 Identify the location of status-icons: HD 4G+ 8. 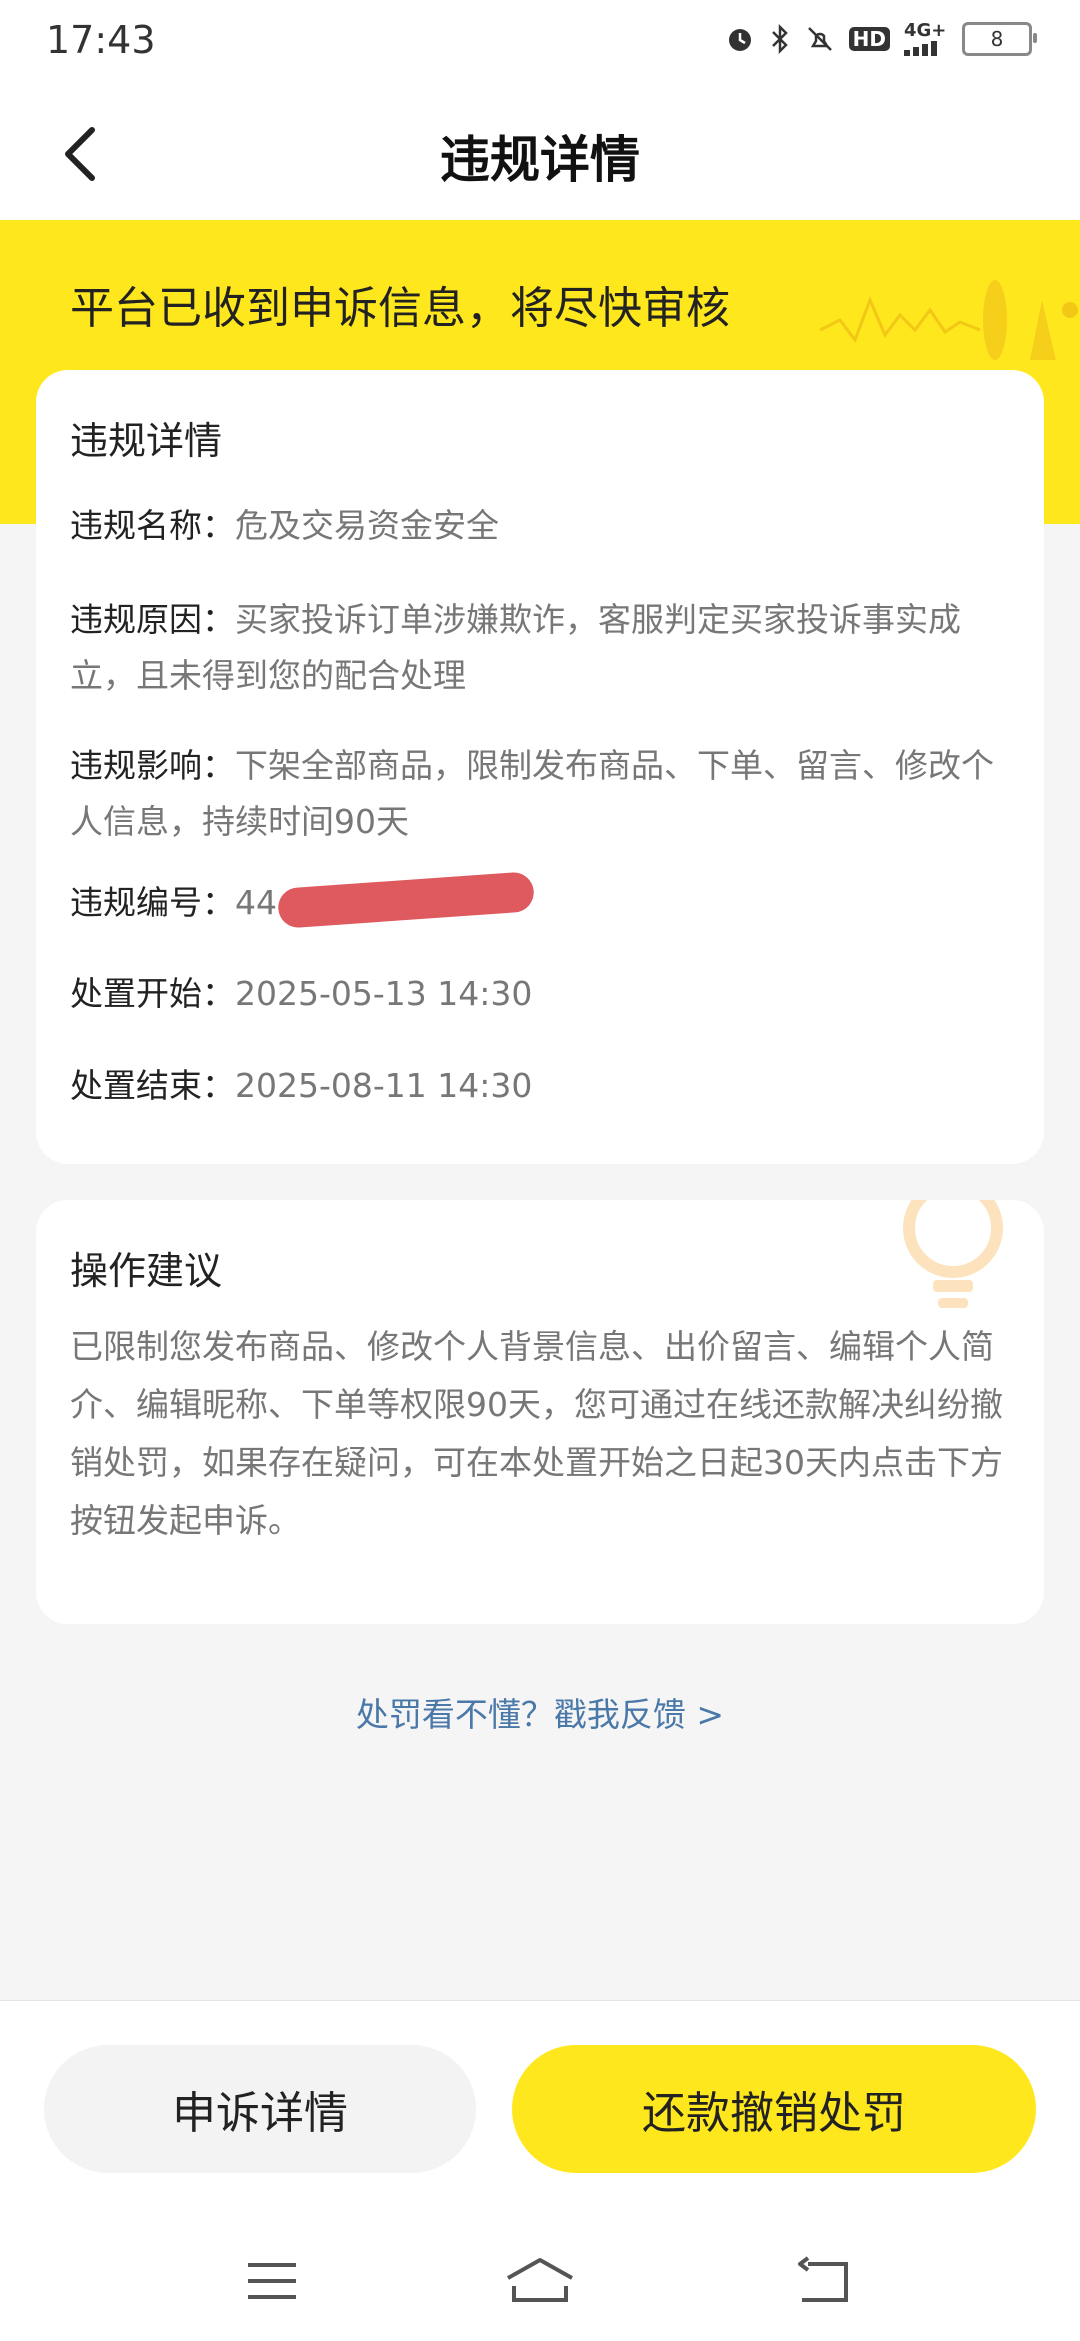
(881, 39).